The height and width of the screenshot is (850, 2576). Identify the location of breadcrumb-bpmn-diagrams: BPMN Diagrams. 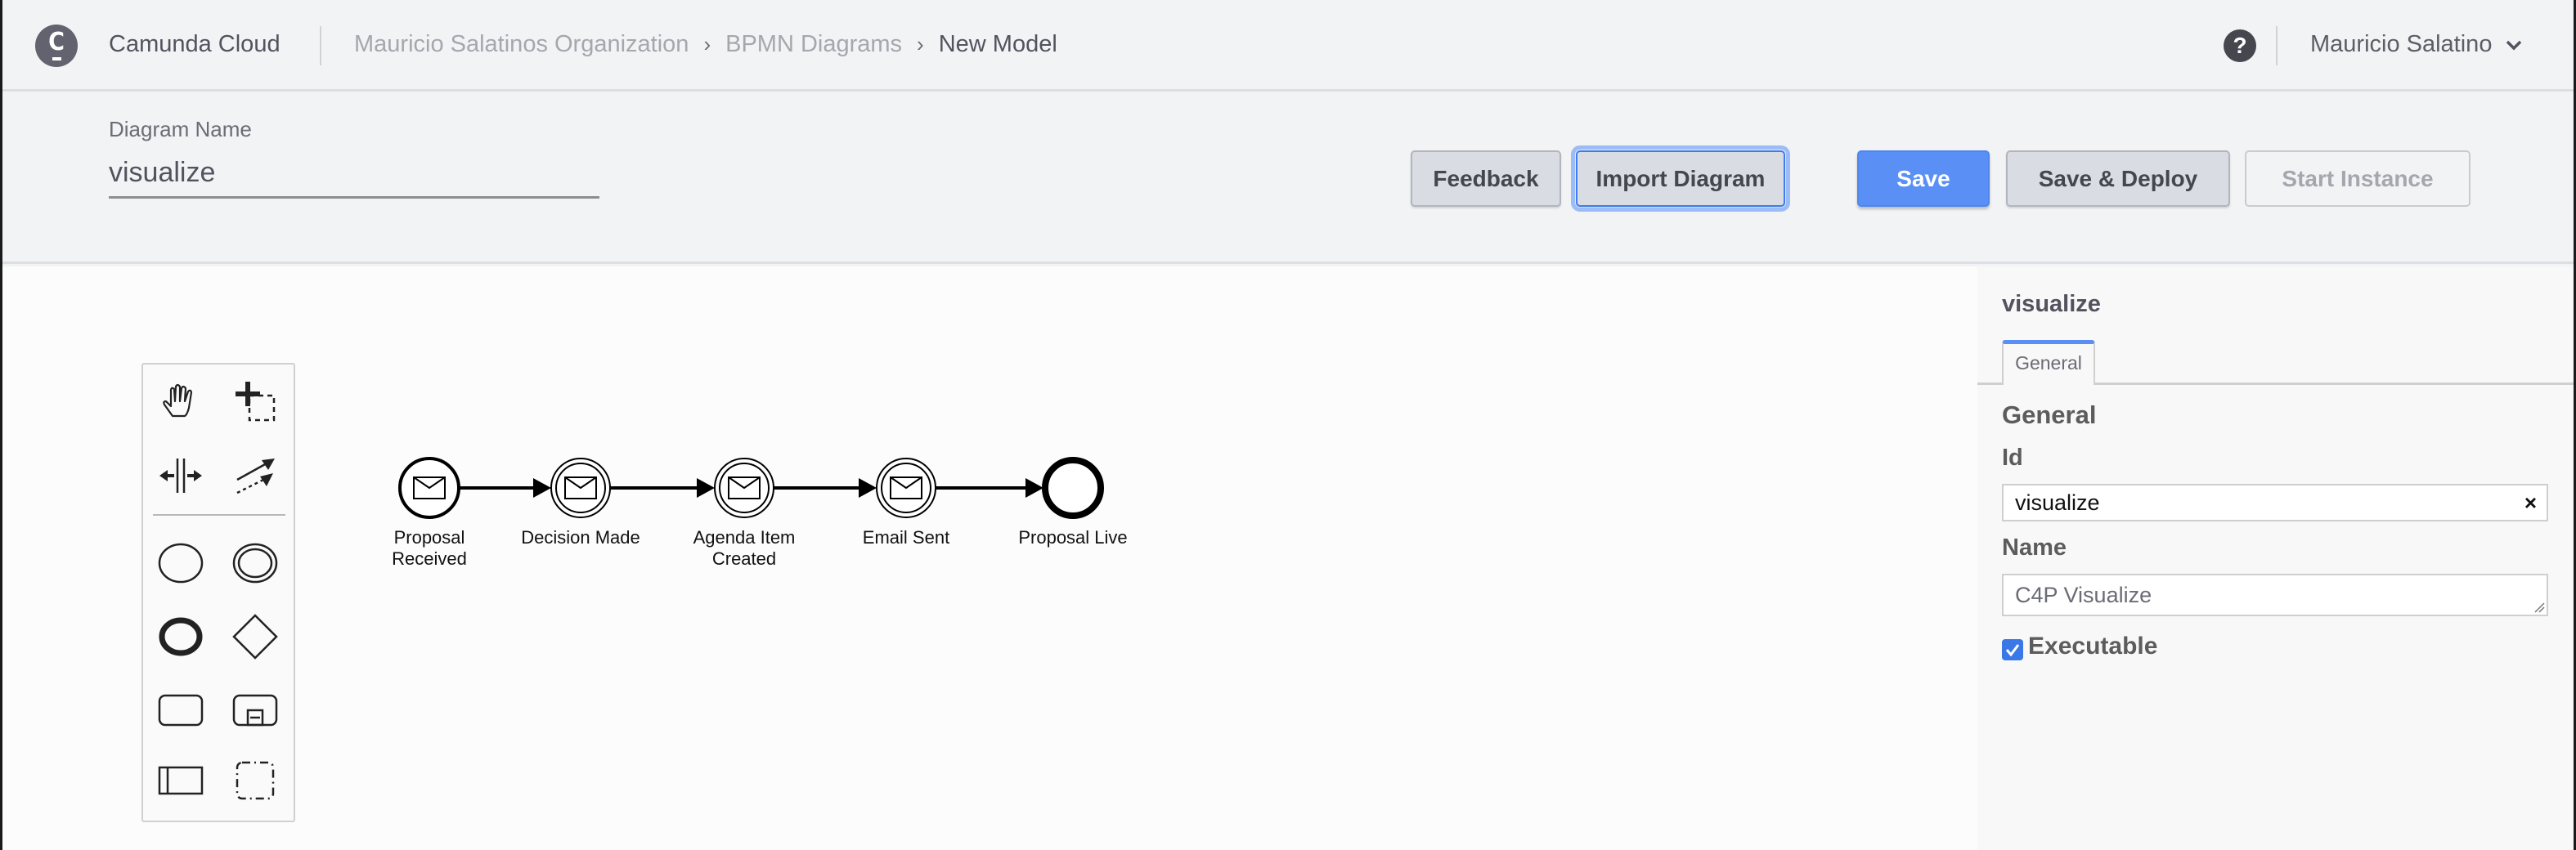
(813, 45).